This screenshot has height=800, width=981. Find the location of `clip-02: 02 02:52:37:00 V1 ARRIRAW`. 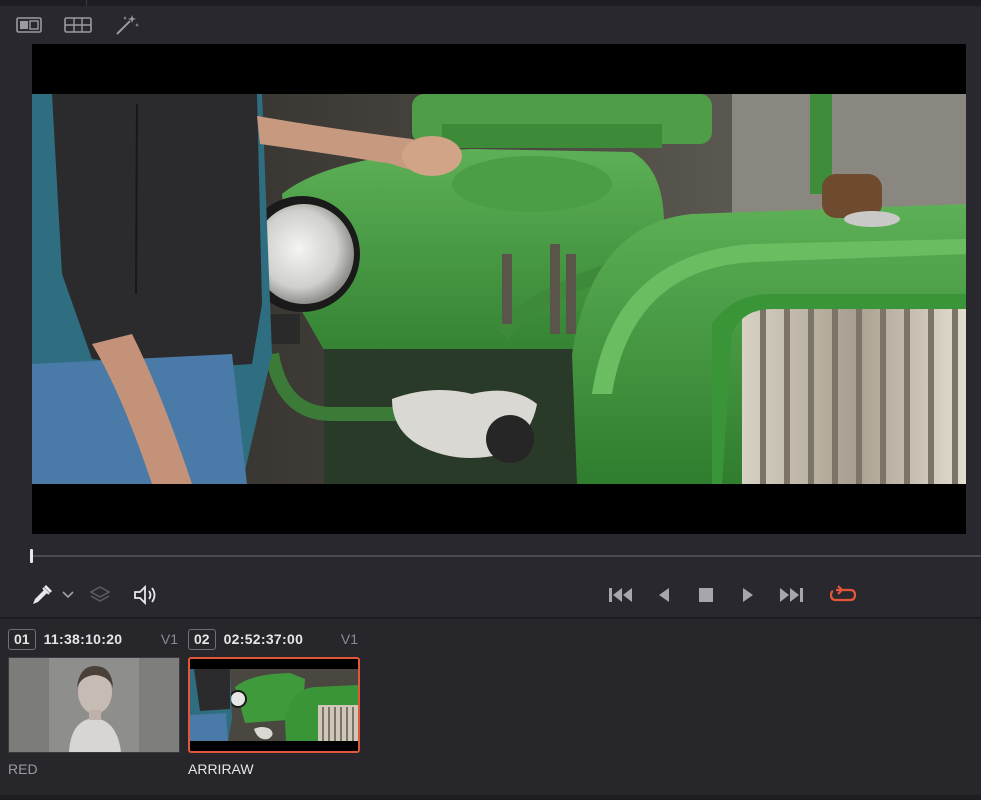

clip-02: 02 02:52:37:00 V1 ARRIRAW is located at coordinates (274, 702).